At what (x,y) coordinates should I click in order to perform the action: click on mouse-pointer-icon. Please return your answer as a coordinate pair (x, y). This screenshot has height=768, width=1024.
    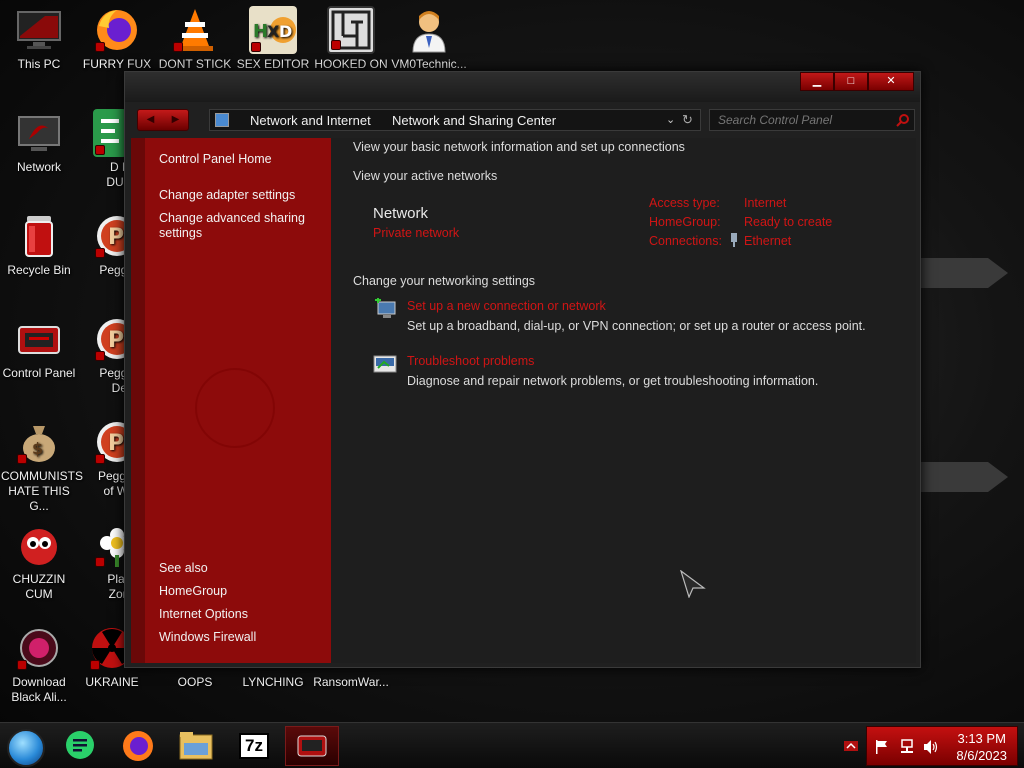
    Looking at the image, I should click on (693, 584).